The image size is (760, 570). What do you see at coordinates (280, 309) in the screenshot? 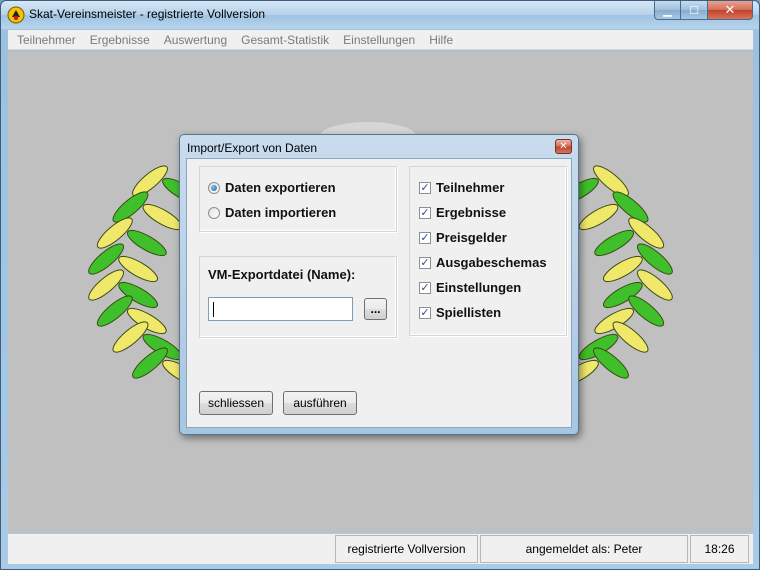
I see `export-file-input` at bounding box center [280, 309].